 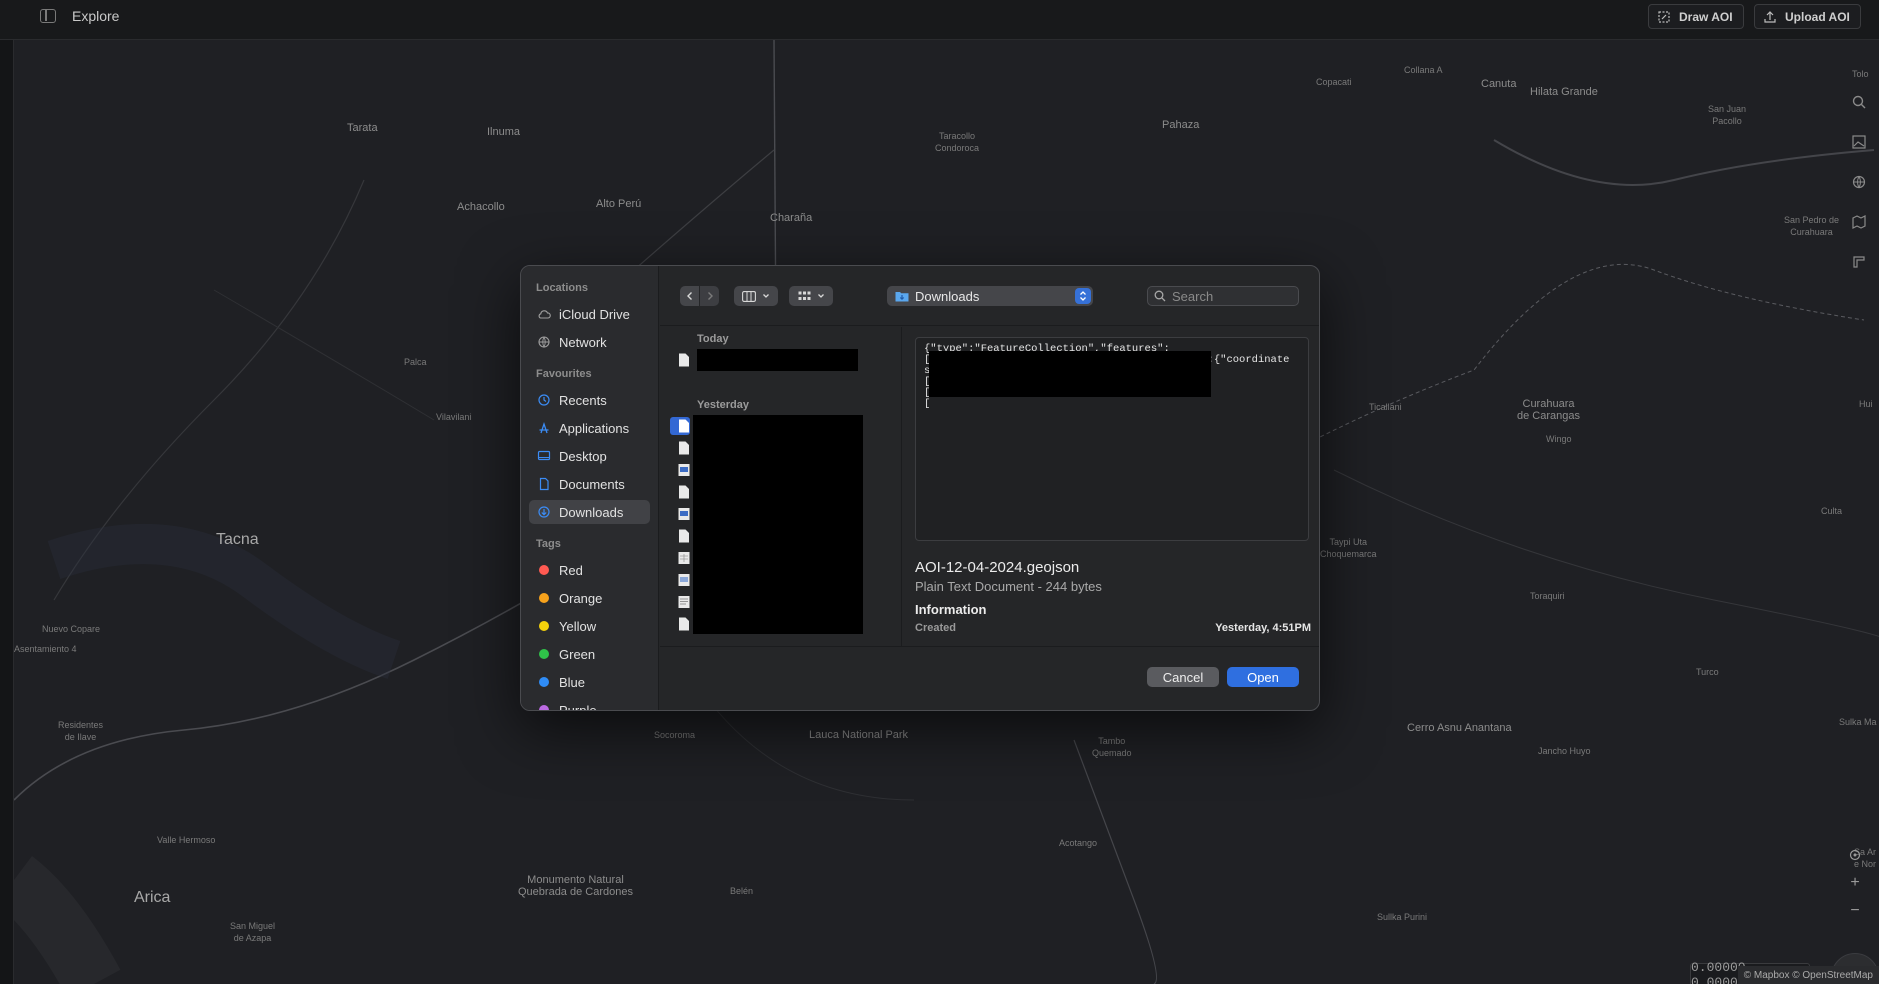 I want to click on upload-icon, so click(x=1770, y=16).